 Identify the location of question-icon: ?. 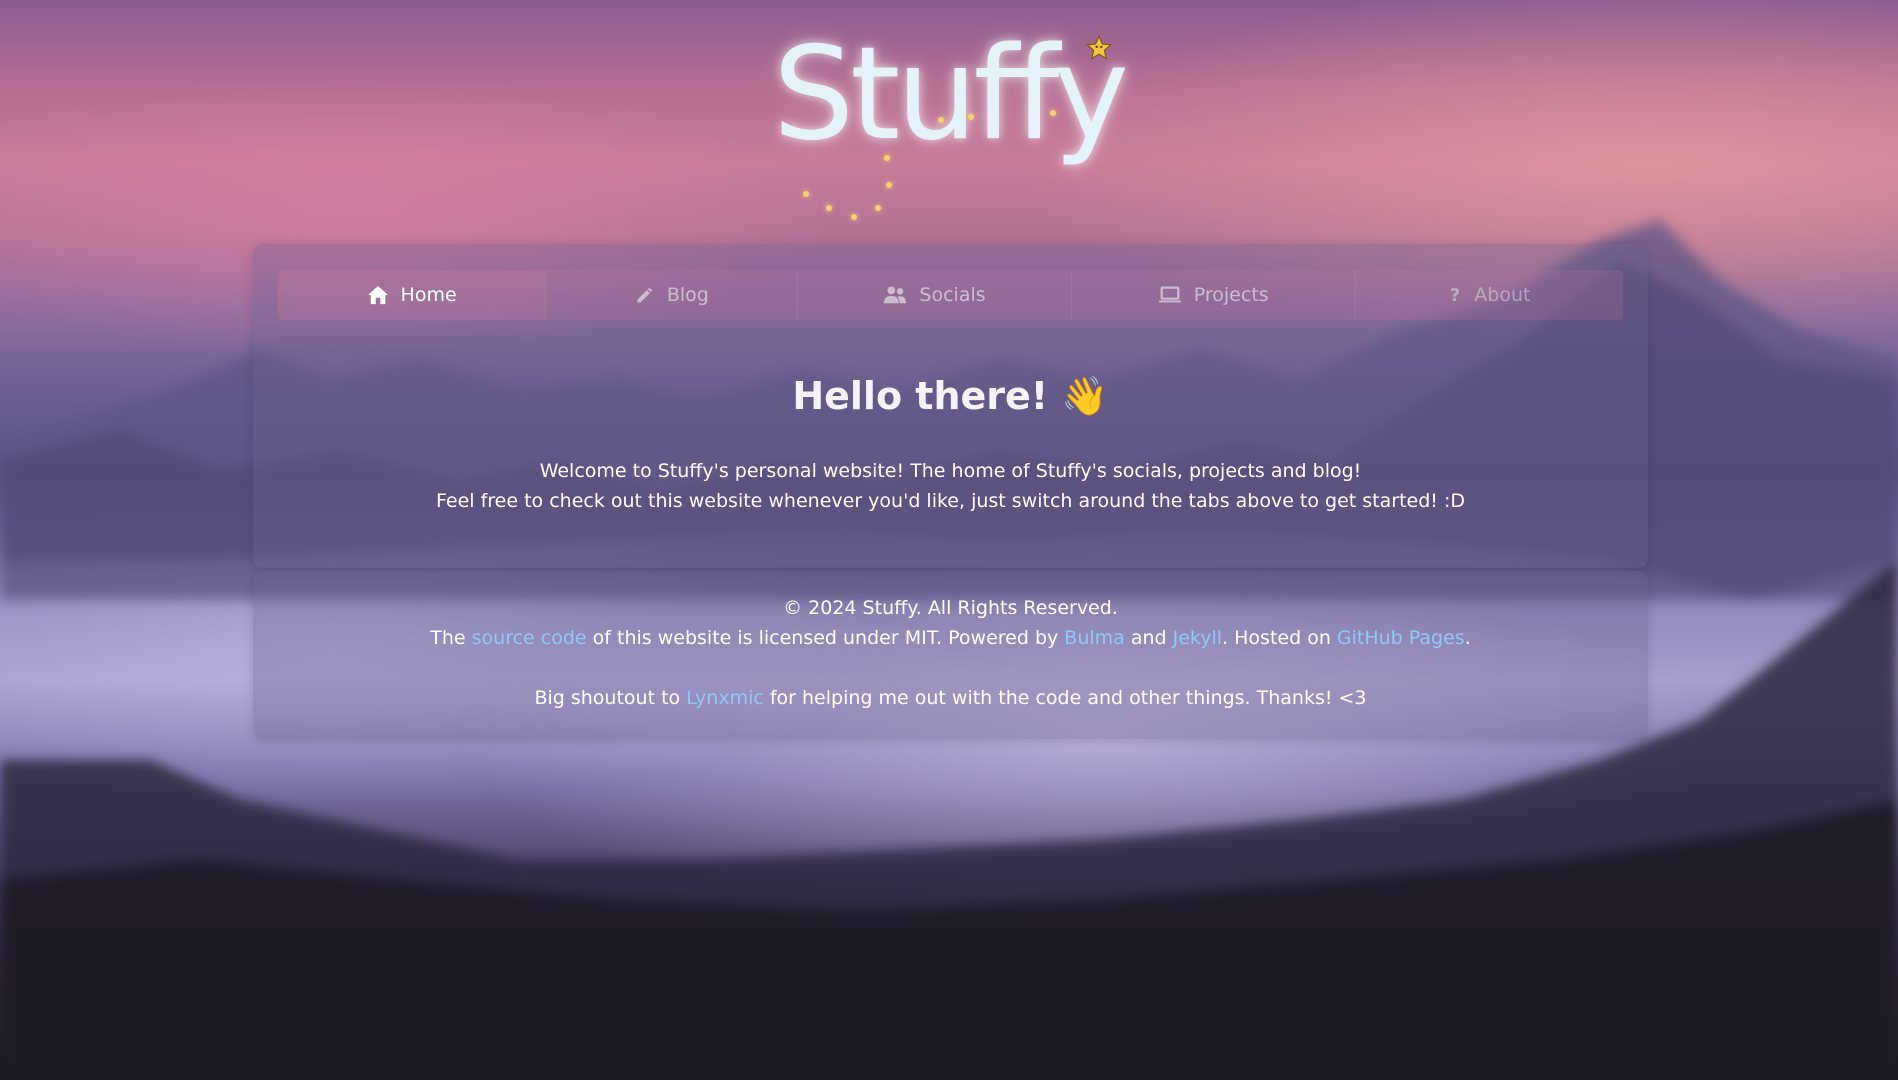
(1455, 295).